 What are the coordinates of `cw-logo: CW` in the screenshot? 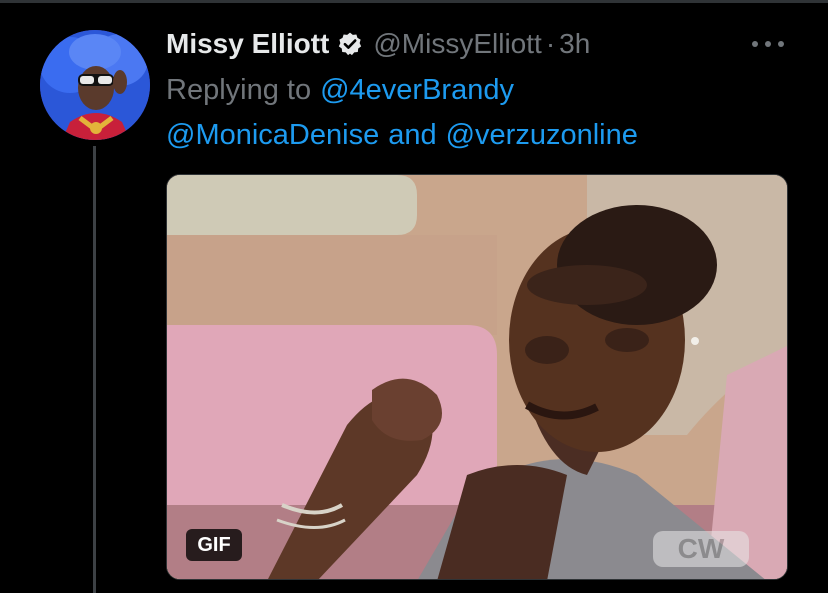 It's located at (701, 549).